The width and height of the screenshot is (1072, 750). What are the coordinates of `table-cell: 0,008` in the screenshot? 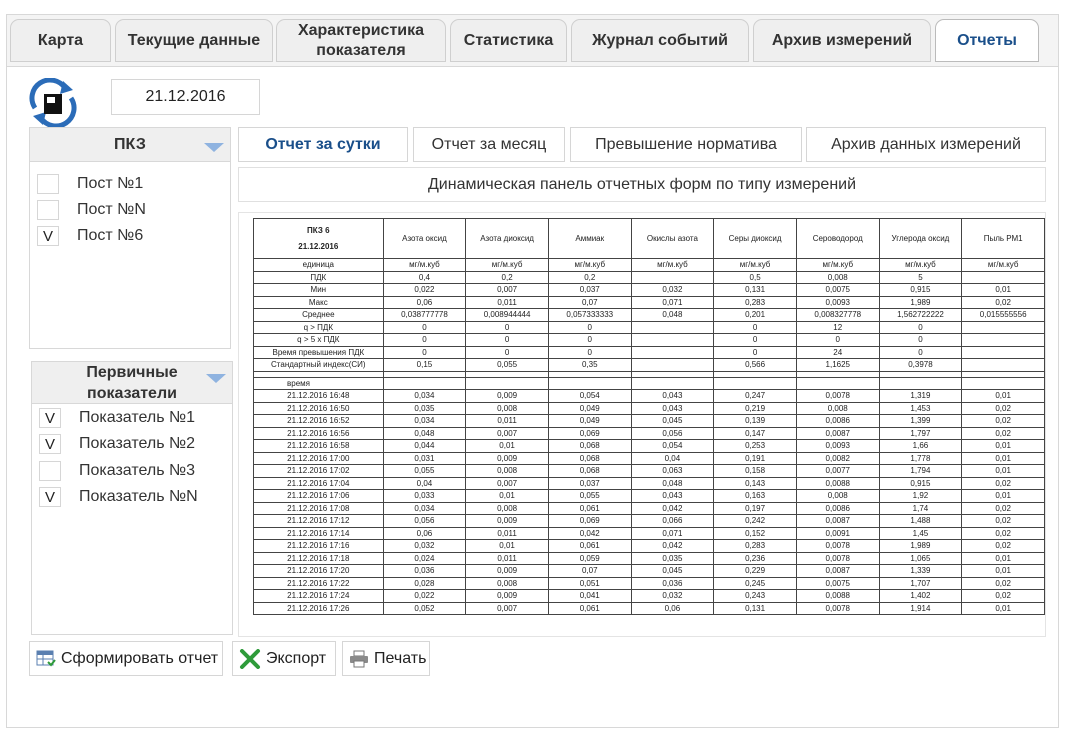 It's located at (507, 583).